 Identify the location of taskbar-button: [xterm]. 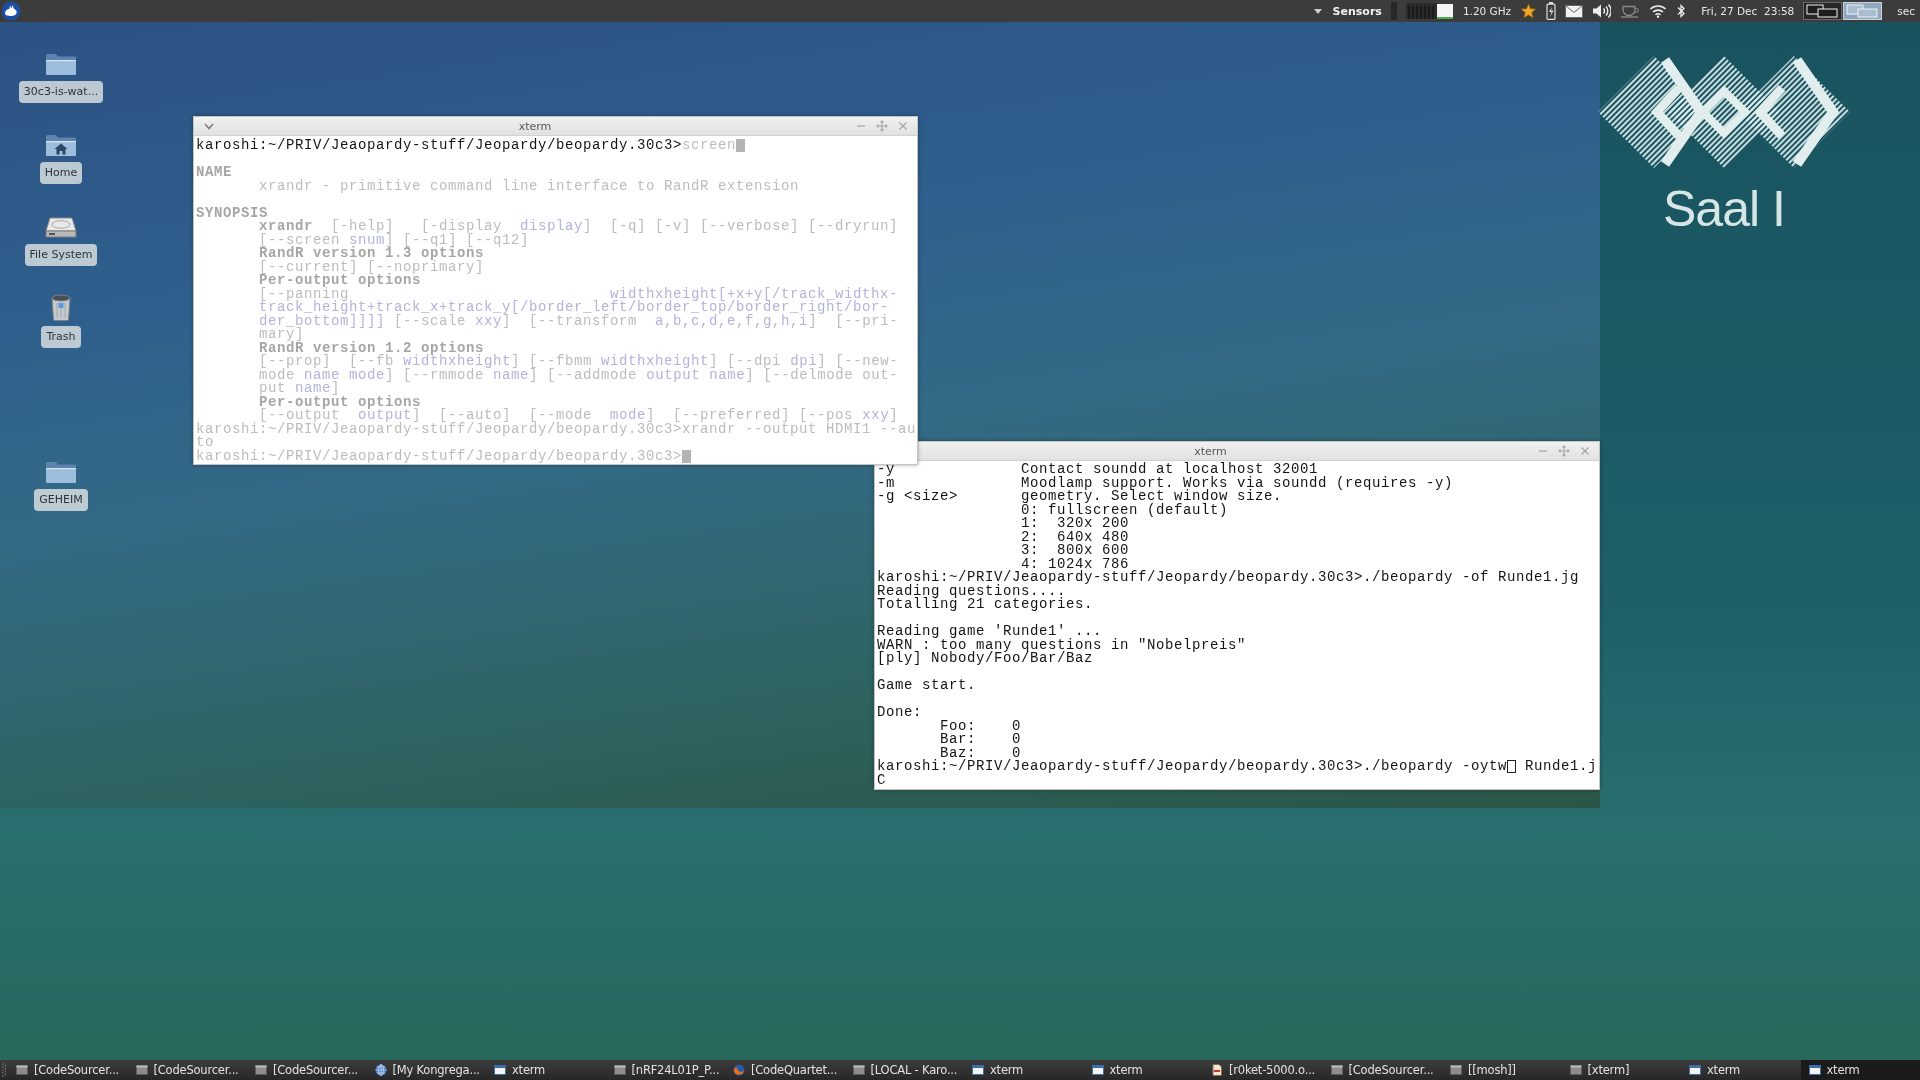
(1621, 1070).